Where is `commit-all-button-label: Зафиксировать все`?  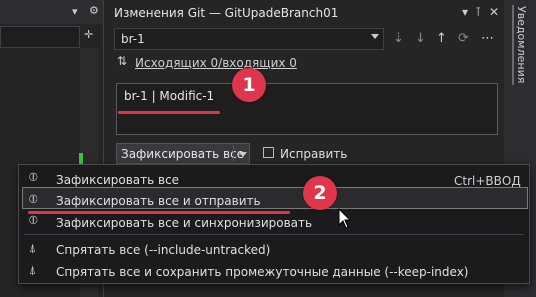
commit-all-button-label: Зафиксировать все is located at coordinates (183, 154).